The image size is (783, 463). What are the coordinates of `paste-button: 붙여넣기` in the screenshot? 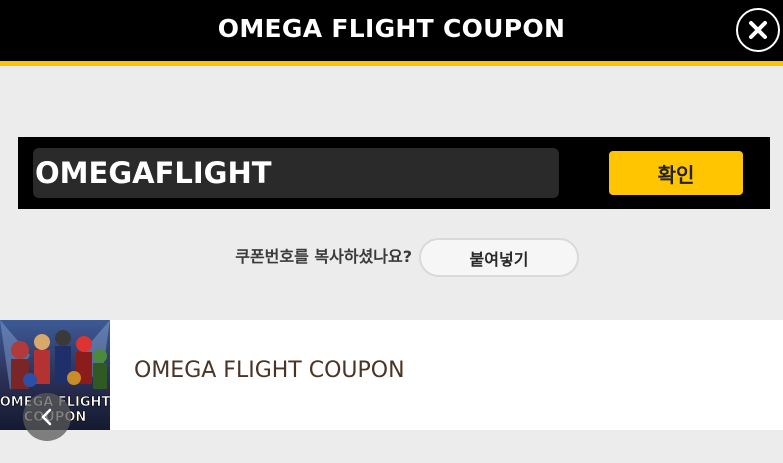 It's located at (499, 257).